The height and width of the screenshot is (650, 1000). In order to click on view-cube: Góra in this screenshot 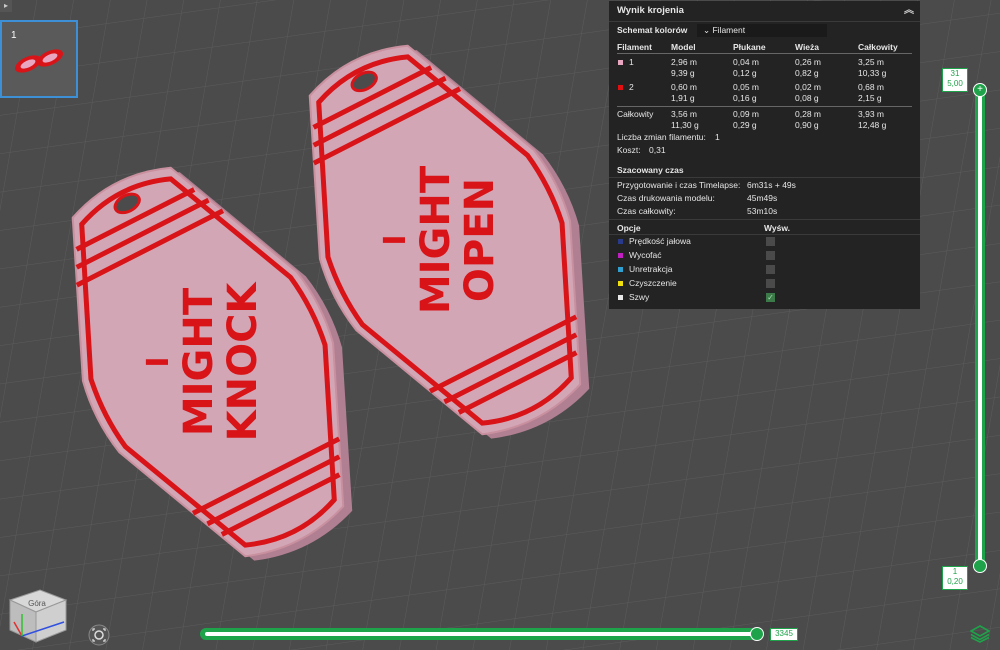, I will do `click(39, 612)`.